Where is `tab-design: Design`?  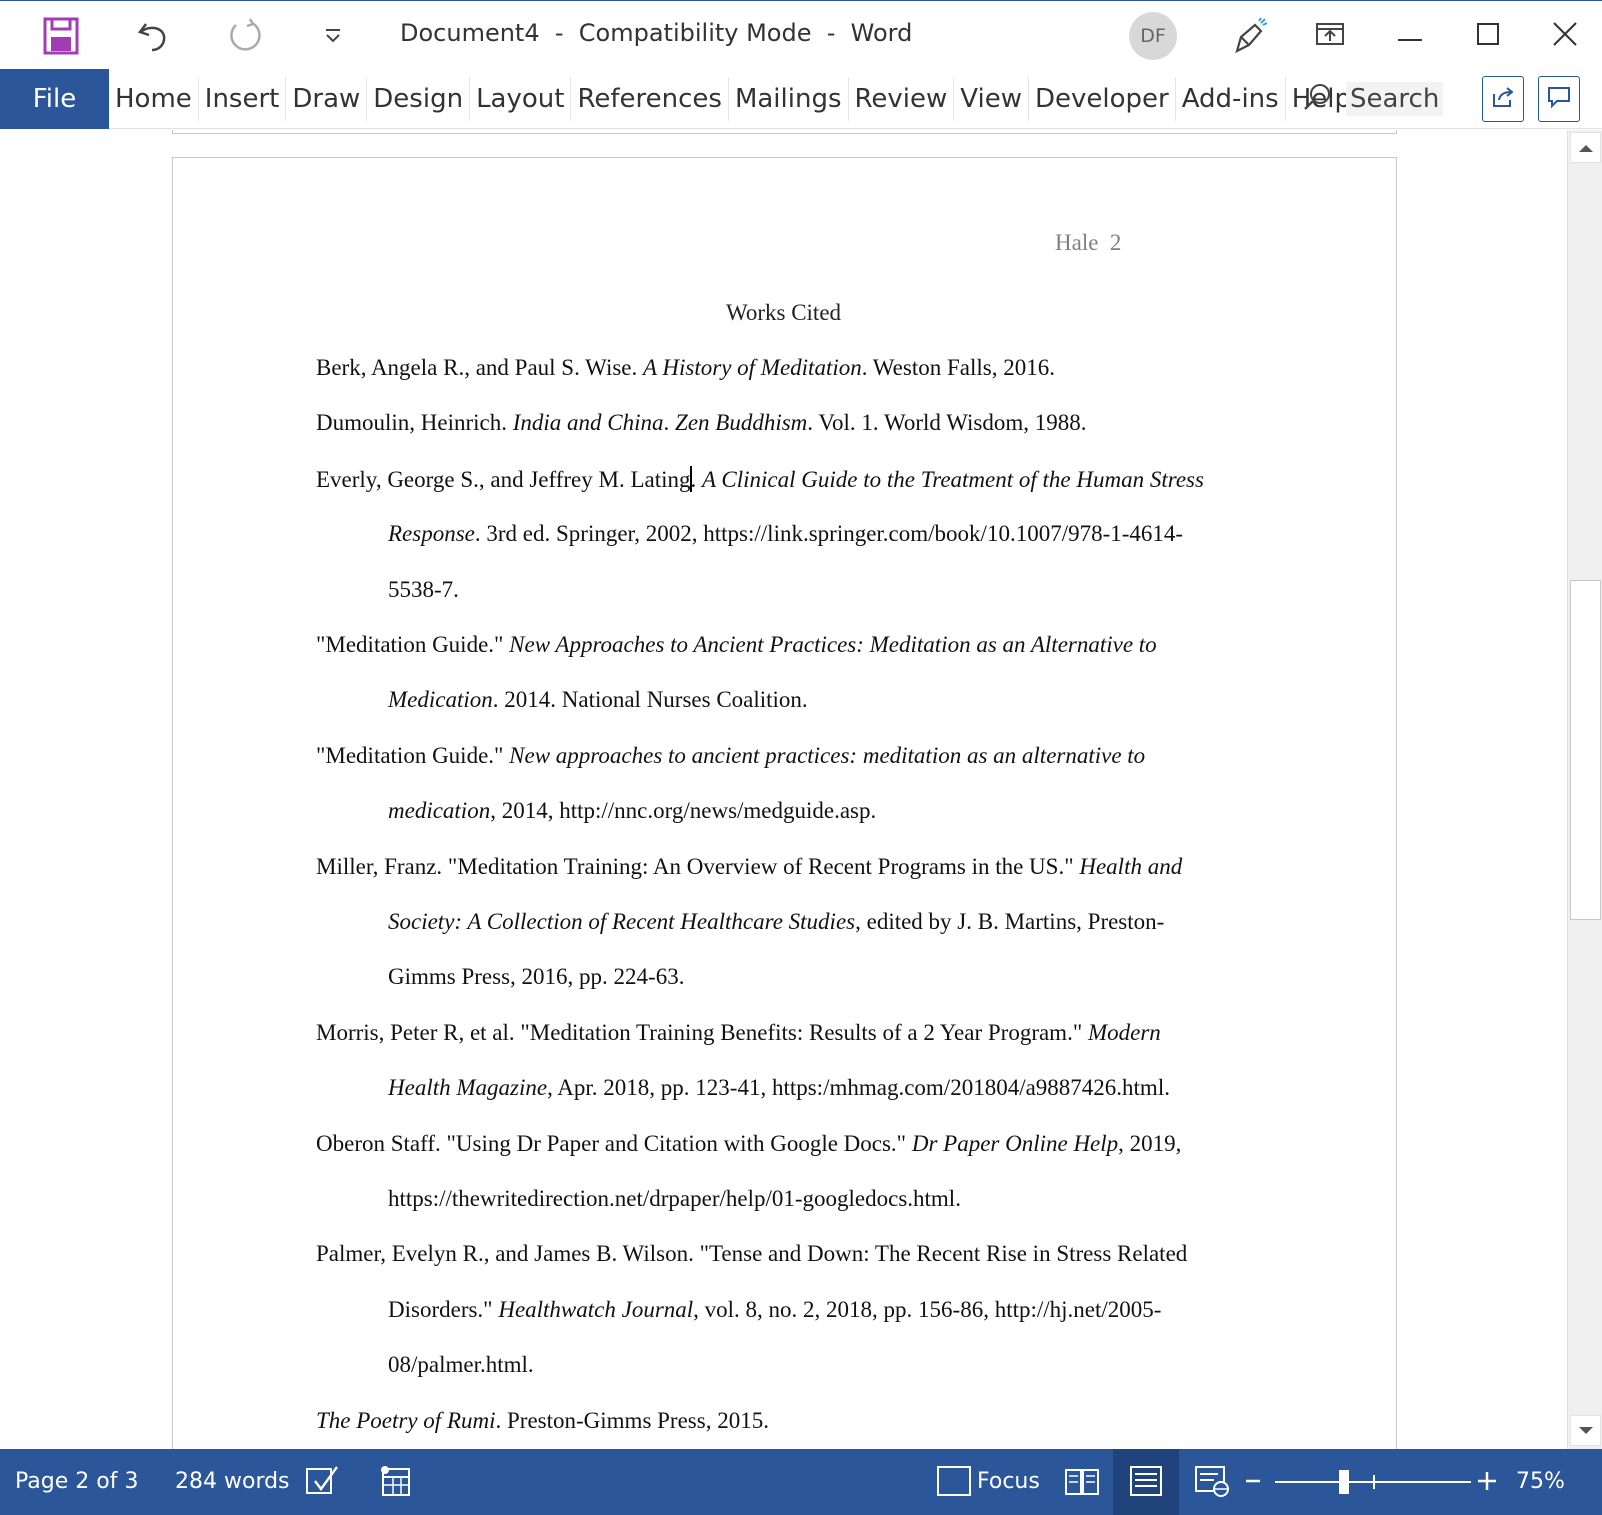 tab-design: Design is located at coordinates (419, 99).